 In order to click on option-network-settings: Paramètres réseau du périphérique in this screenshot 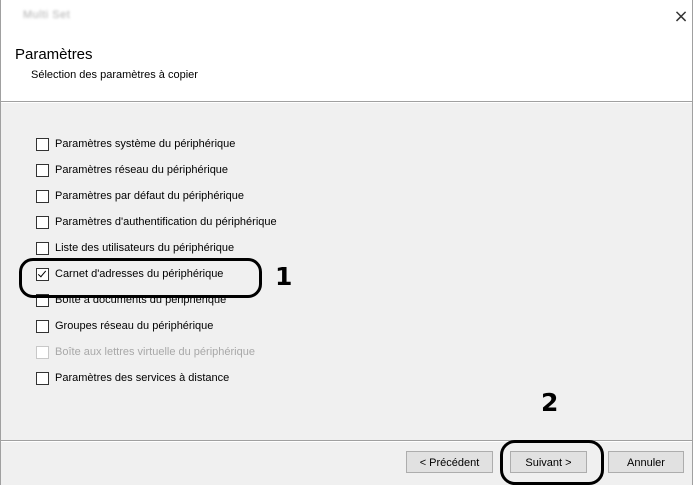, I will do `click(156, 170)`.